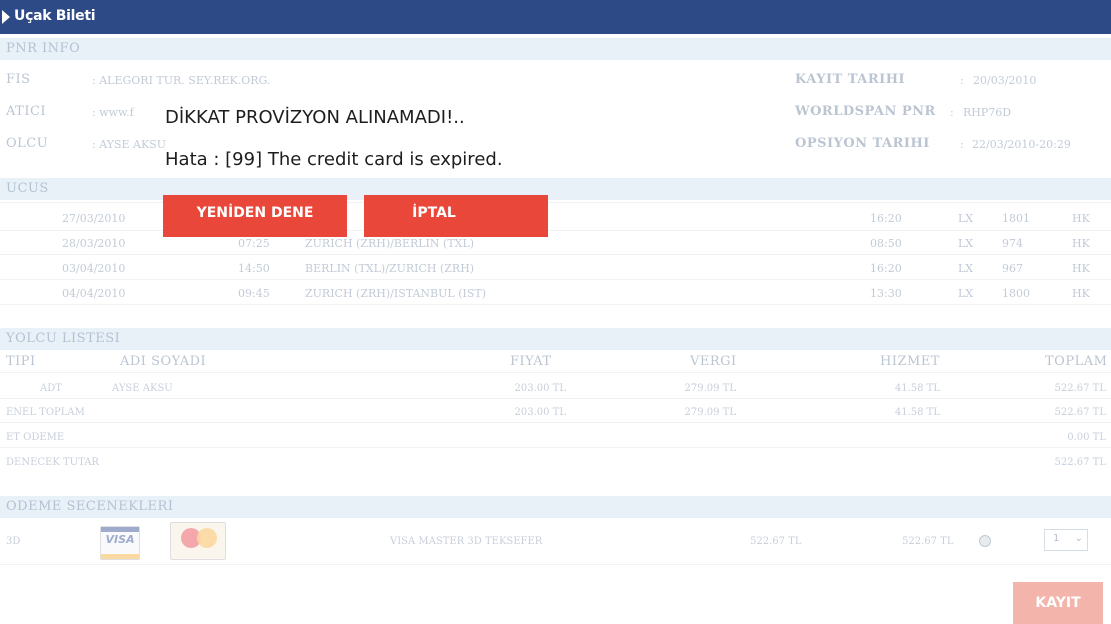 Image resolution: width=1111 pixels, height=624 pixels. Describe the element at coordinates (1012, 243) in the screenshot. I see `flight-number: 974` at that location.